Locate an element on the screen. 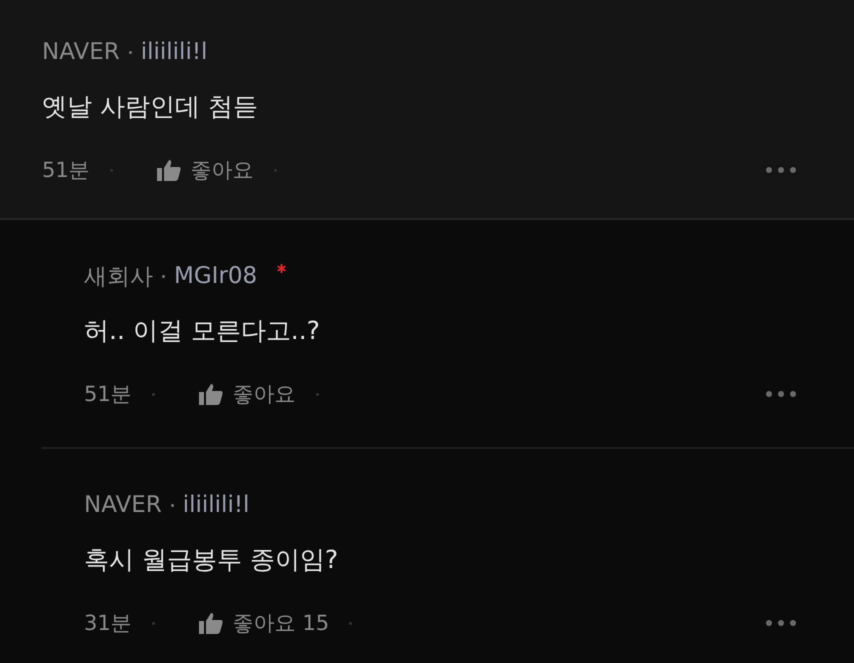  comment-text: 옛날 사람인데 첨듣 is located at coordinates (150, 107).